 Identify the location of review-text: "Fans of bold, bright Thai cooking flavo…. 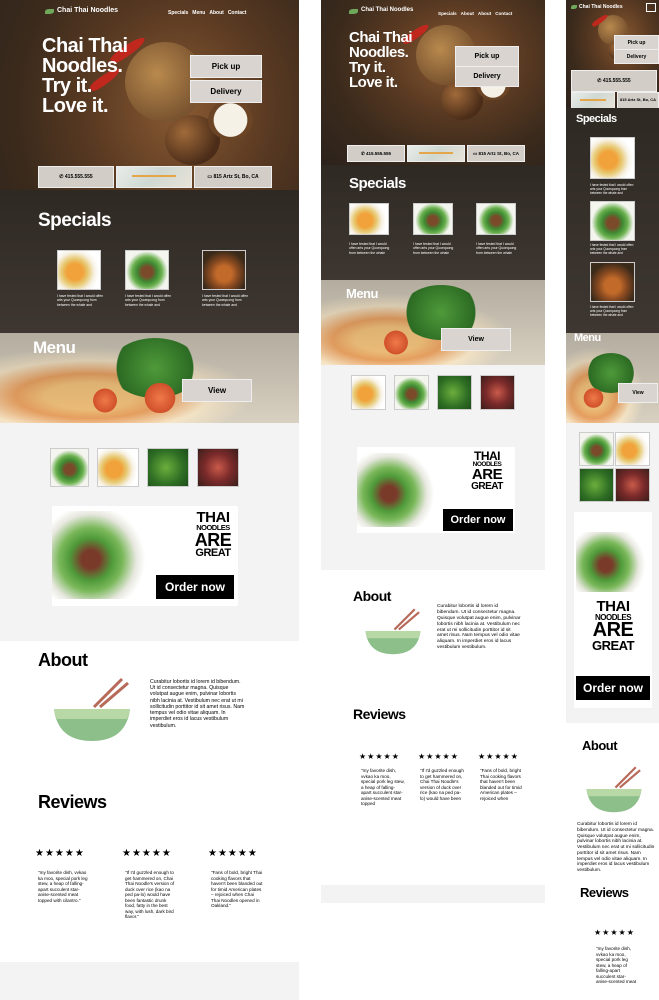
(237, 889).